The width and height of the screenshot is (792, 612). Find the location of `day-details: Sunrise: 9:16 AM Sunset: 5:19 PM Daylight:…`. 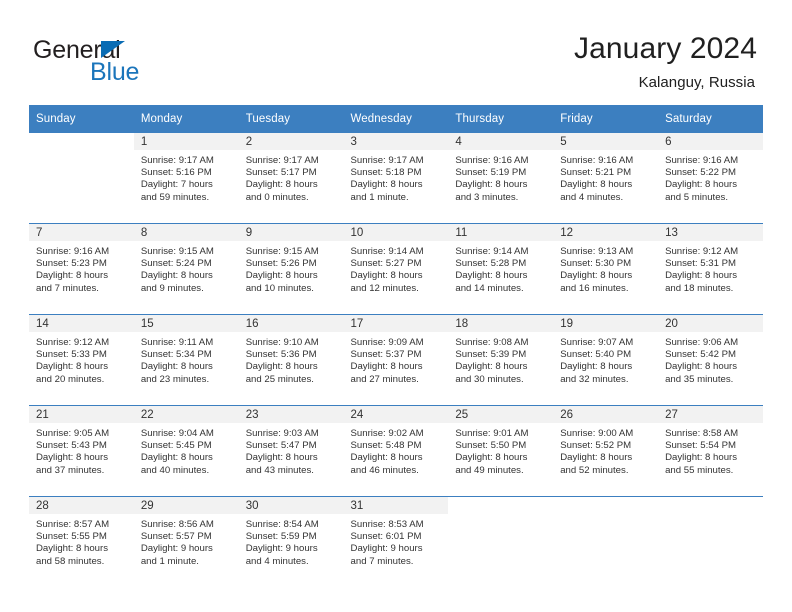

day-details: Sunrise: 9:16 AM Sunset: 5:19 PM Daylight:… is located at coordinates (500, 177).